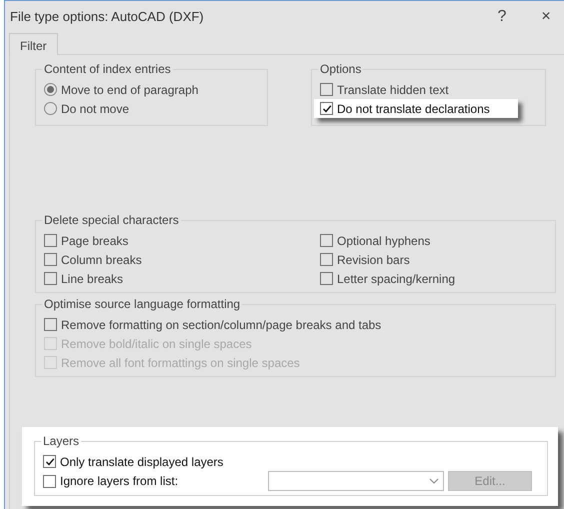 Image resolution: width=564 pixels, height=509 pixels. What do you see at coordinates (341, 69) in the screenshot?
I see `group-title: Options` at bounding box center [341, 69].